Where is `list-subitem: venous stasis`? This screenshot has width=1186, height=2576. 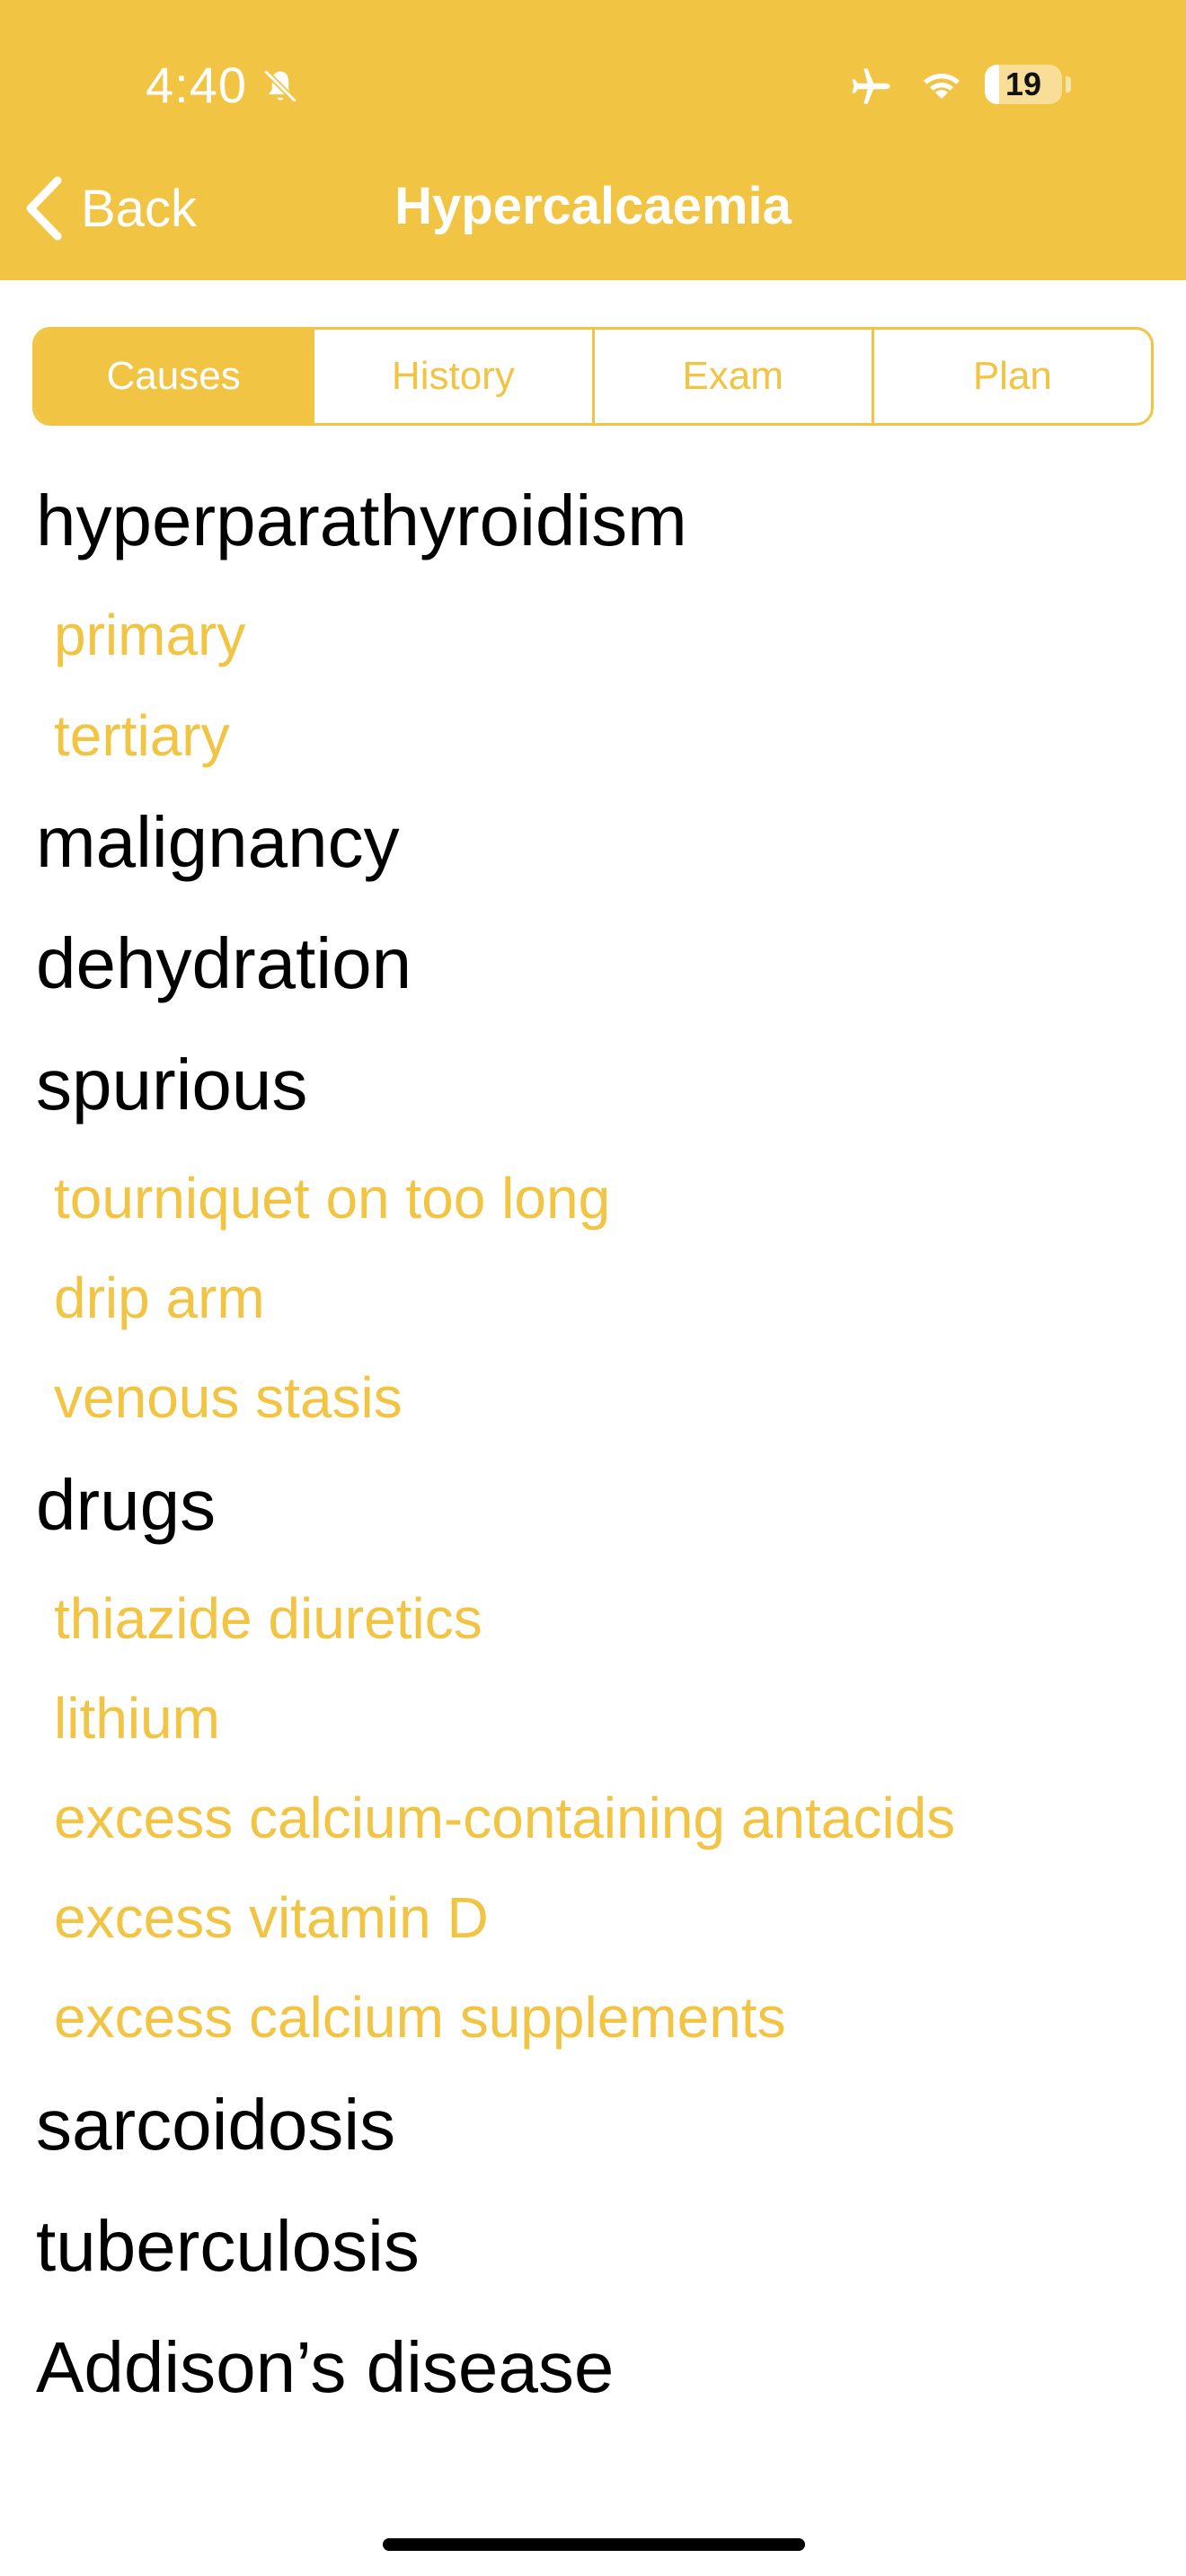
list-subitem: venous stasis is located at coordinates (228, 1397).